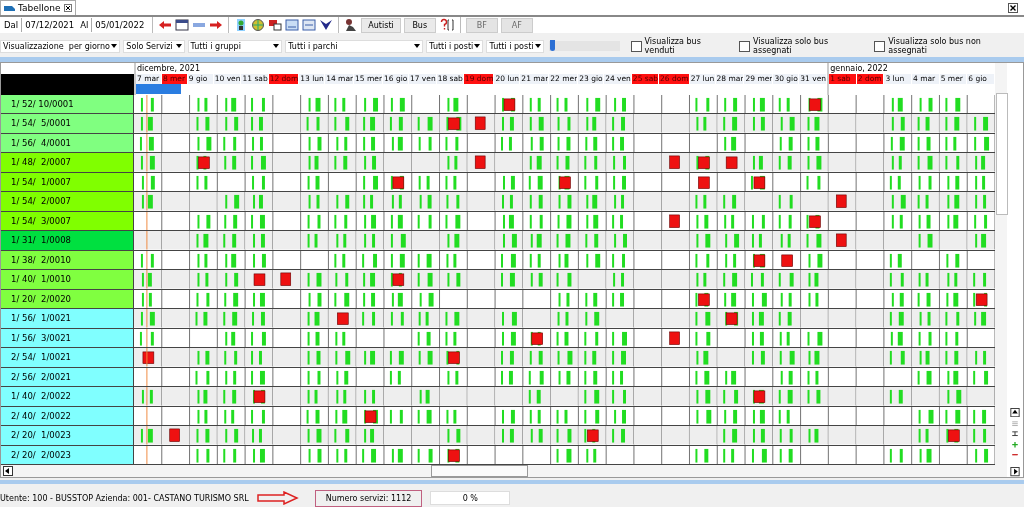 The image size is (1024, 507). I want to click on tab: Tabellone, so click(38, 7).